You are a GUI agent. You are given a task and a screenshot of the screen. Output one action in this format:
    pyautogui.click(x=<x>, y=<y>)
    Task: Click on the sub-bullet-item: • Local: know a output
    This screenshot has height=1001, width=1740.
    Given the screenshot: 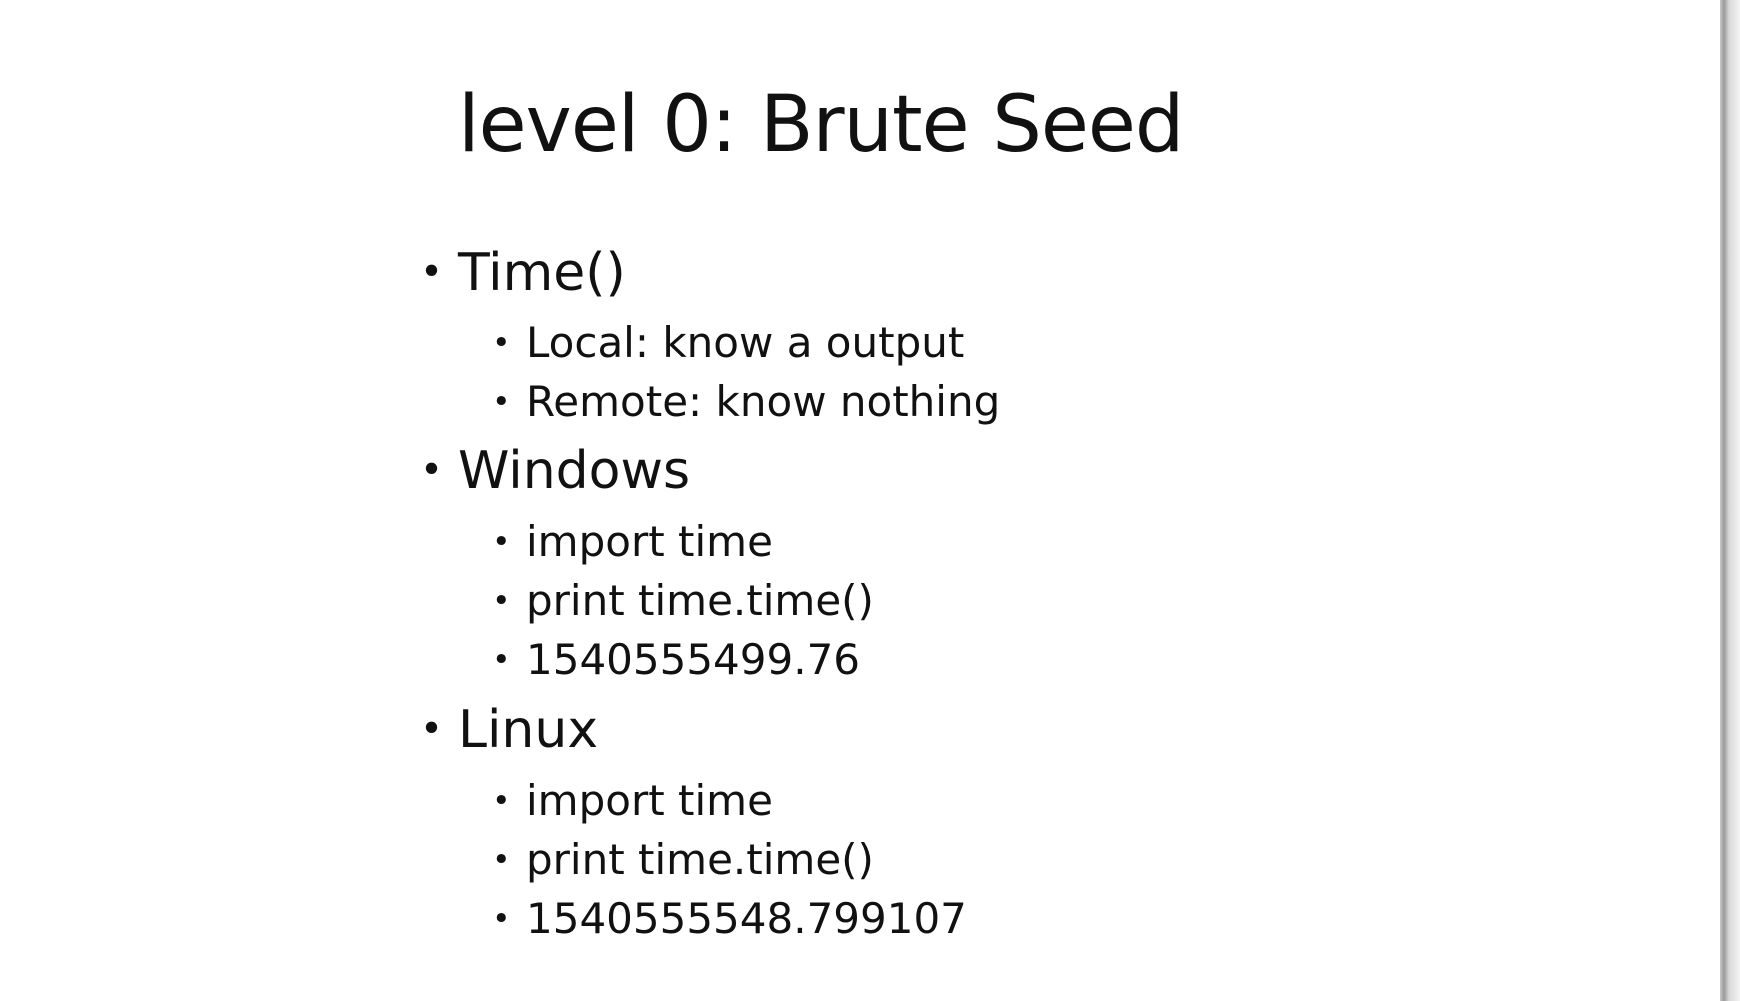 What is the action you would take?
    pyautogui.click(x=728, y=342)
    